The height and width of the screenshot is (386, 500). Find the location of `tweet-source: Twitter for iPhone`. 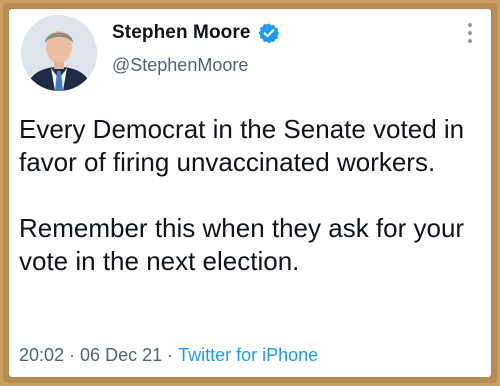

tweet-source: Twitter for iPhone is located at coordinates (248, 355).